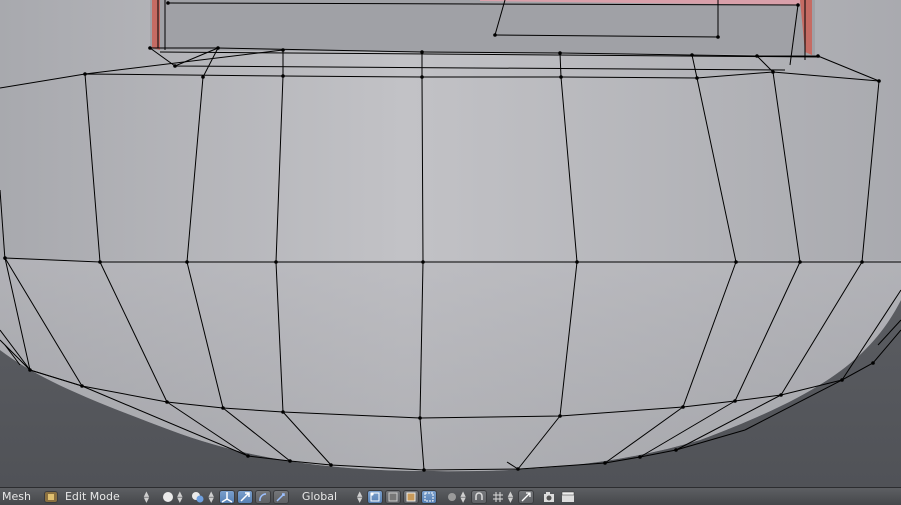  What do you see at coordinates (550, 497) in the screenshot?
I see `render-icon` at bounding box center [550, 497].